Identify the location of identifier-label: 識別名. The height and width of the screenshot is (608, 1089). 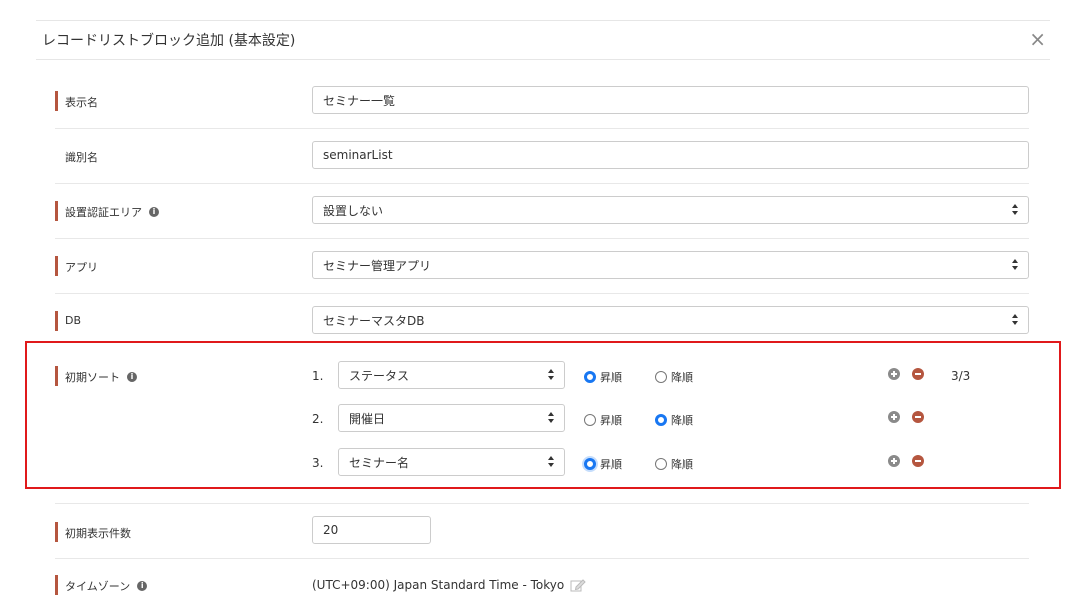
(81, 157).